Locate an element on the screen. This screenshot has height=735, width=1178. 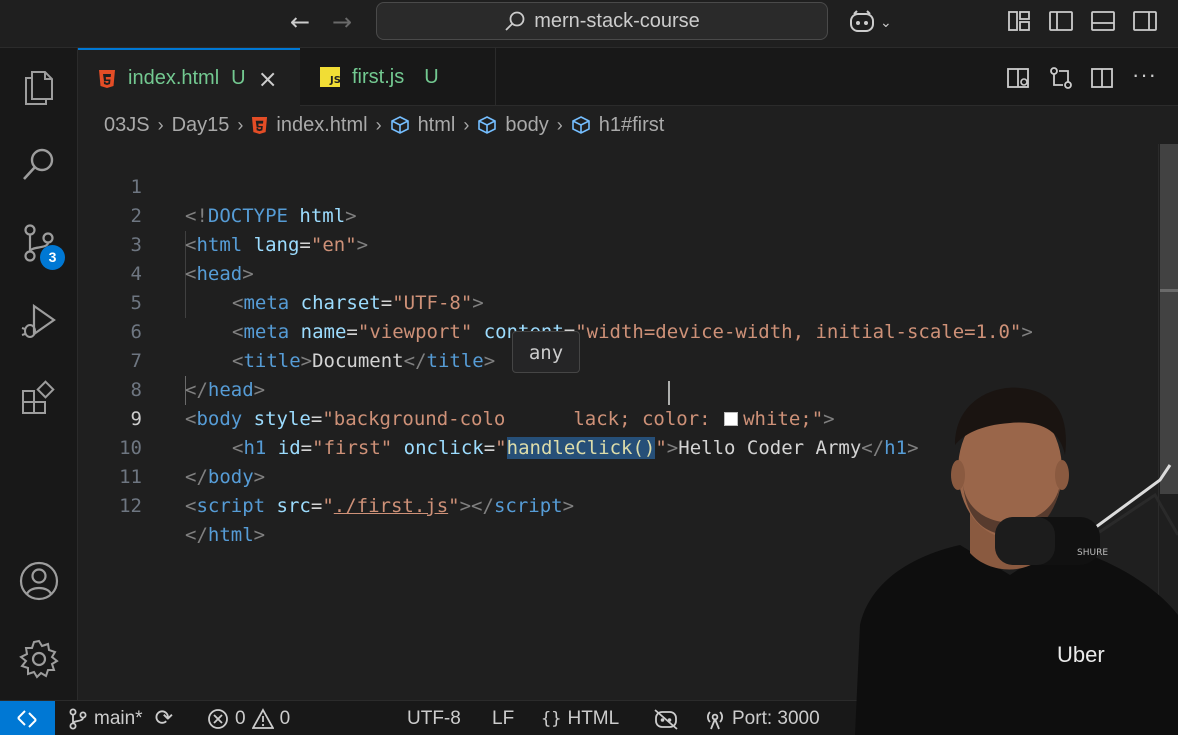
editor-actions: ··· is located at coordinates (1088, 77).